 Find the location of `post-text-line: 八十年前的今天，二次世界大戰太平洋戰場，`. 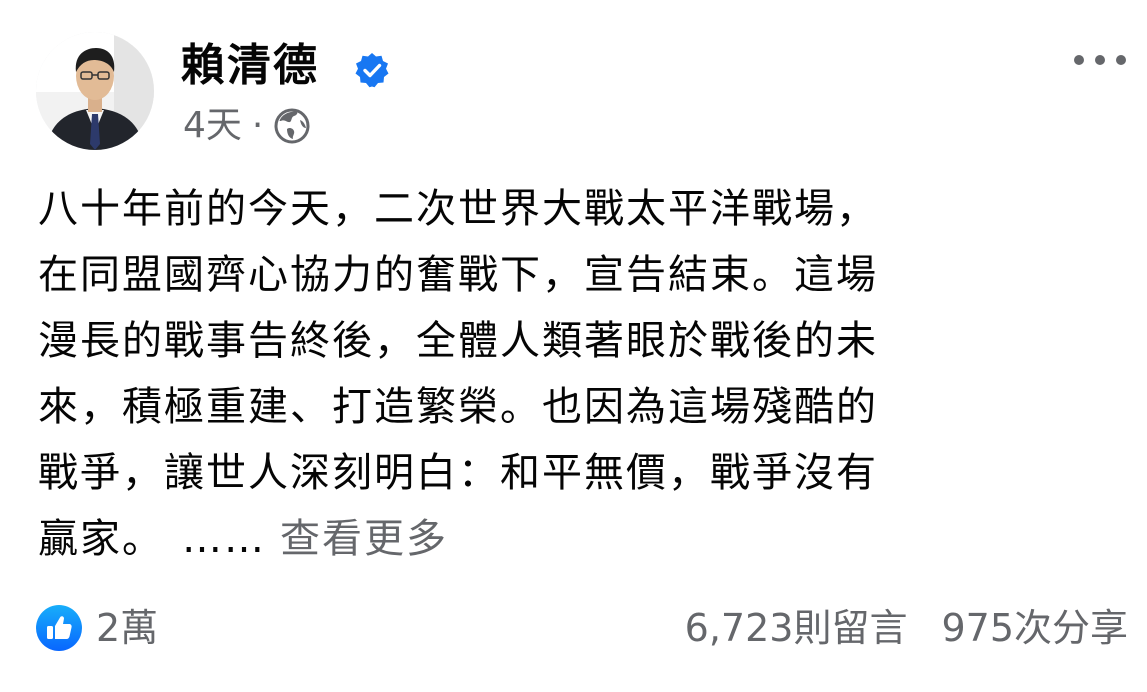

post-text-line: 八十年前的今天，二次世界大戰太平洋戰場， is located at coordinates (458, 209).